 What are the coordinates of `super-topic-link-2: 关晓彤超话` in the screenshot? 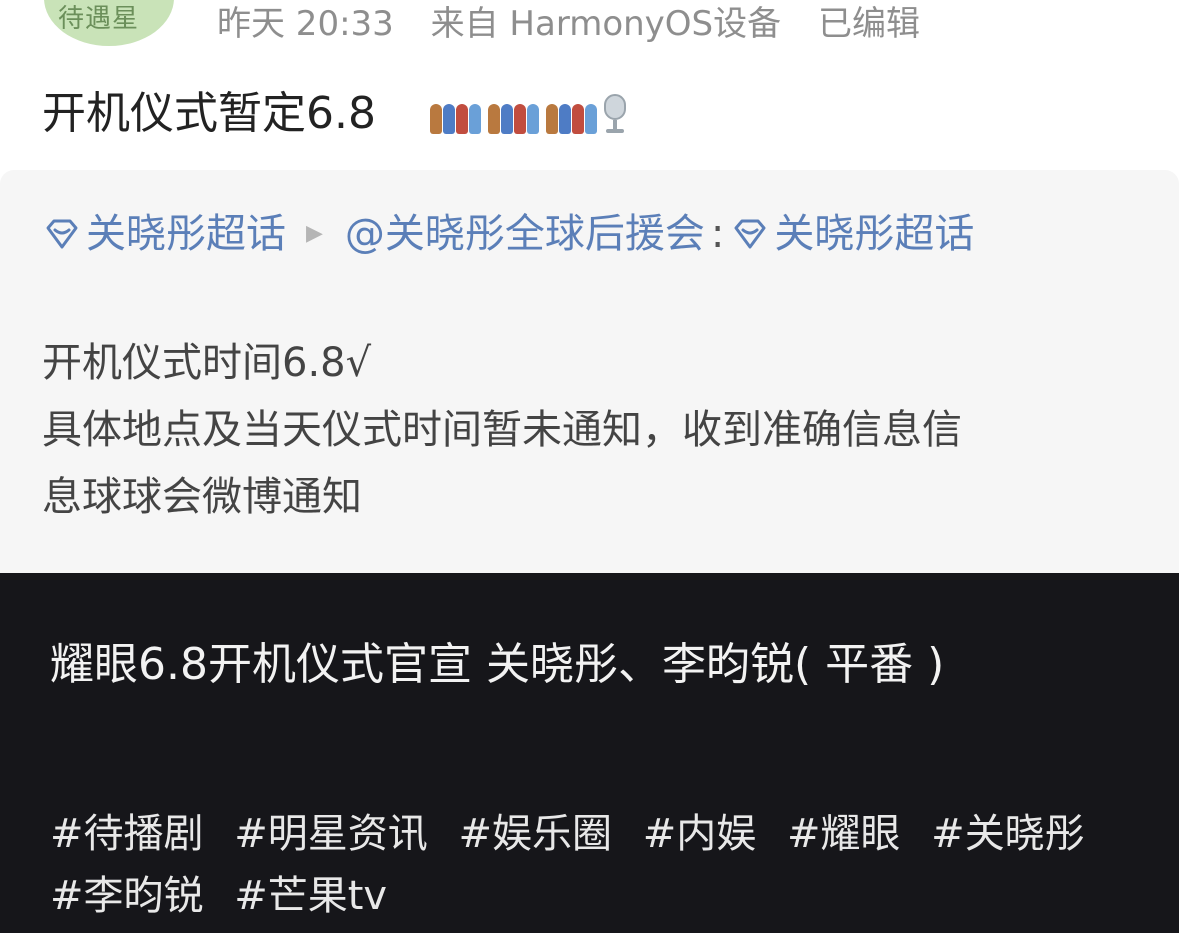 It's located at (874, 234).